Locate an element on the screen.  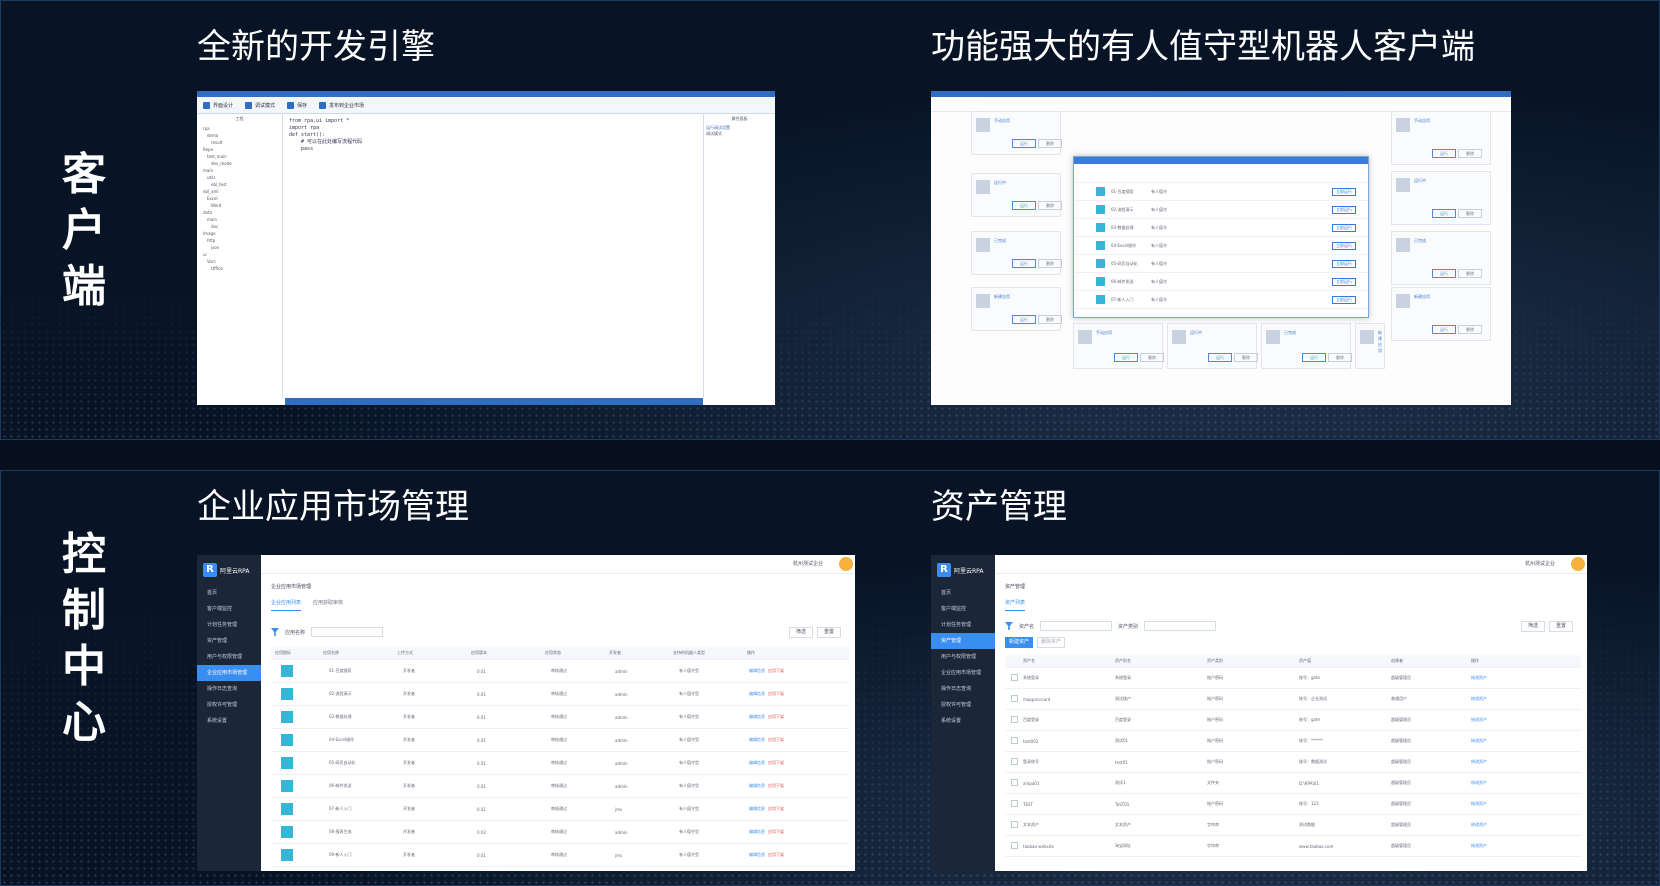
robot-app-card: 新建应用 运行 删除 is located at coordinates (1441, 314).